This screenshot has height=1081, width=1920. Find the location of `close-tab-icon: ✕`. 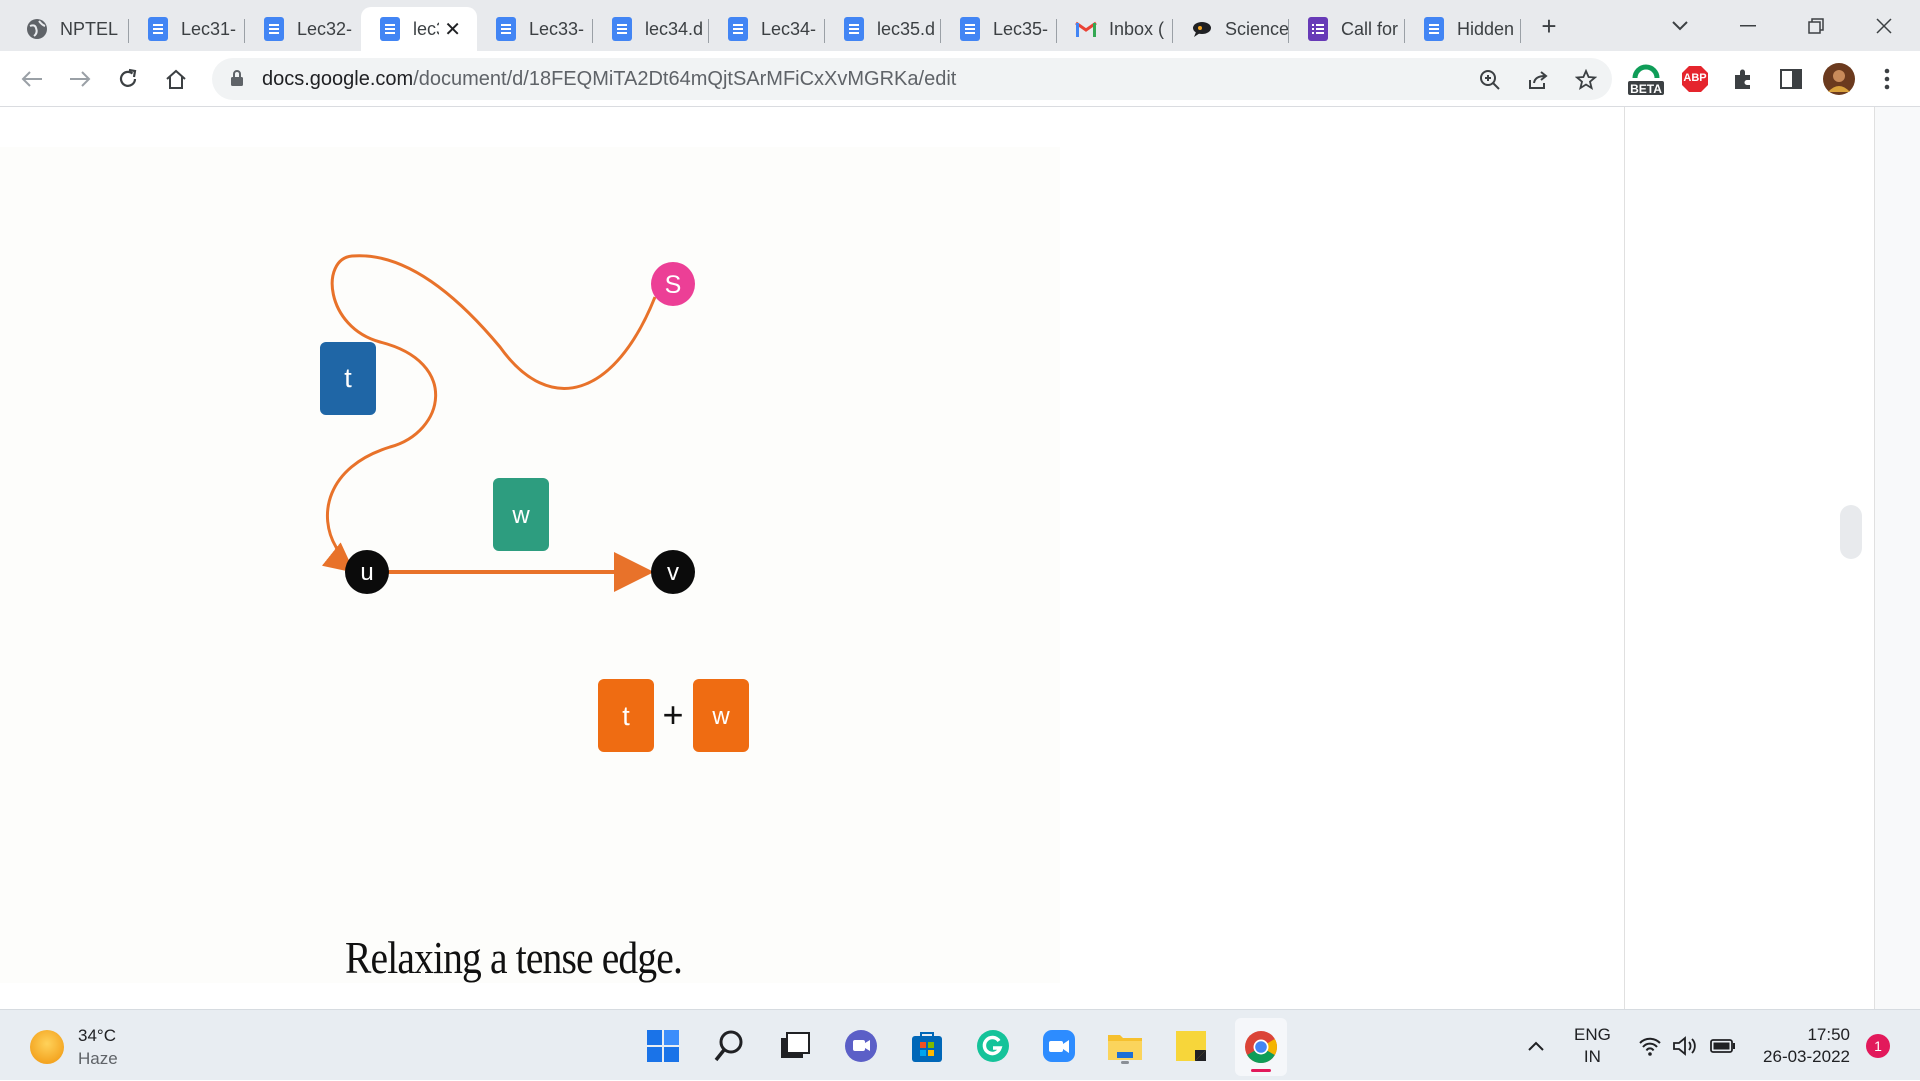

close-tab-icon: ✕ is located at coordinates (452, 29).